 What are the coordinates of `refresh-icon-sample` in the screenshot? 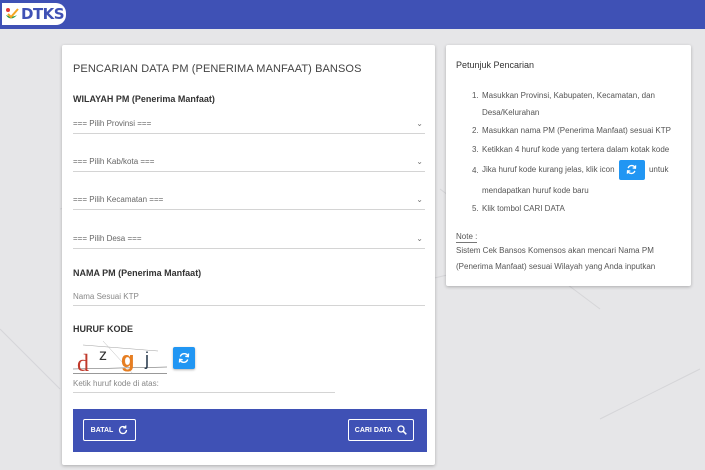 It's located at (631, 169).